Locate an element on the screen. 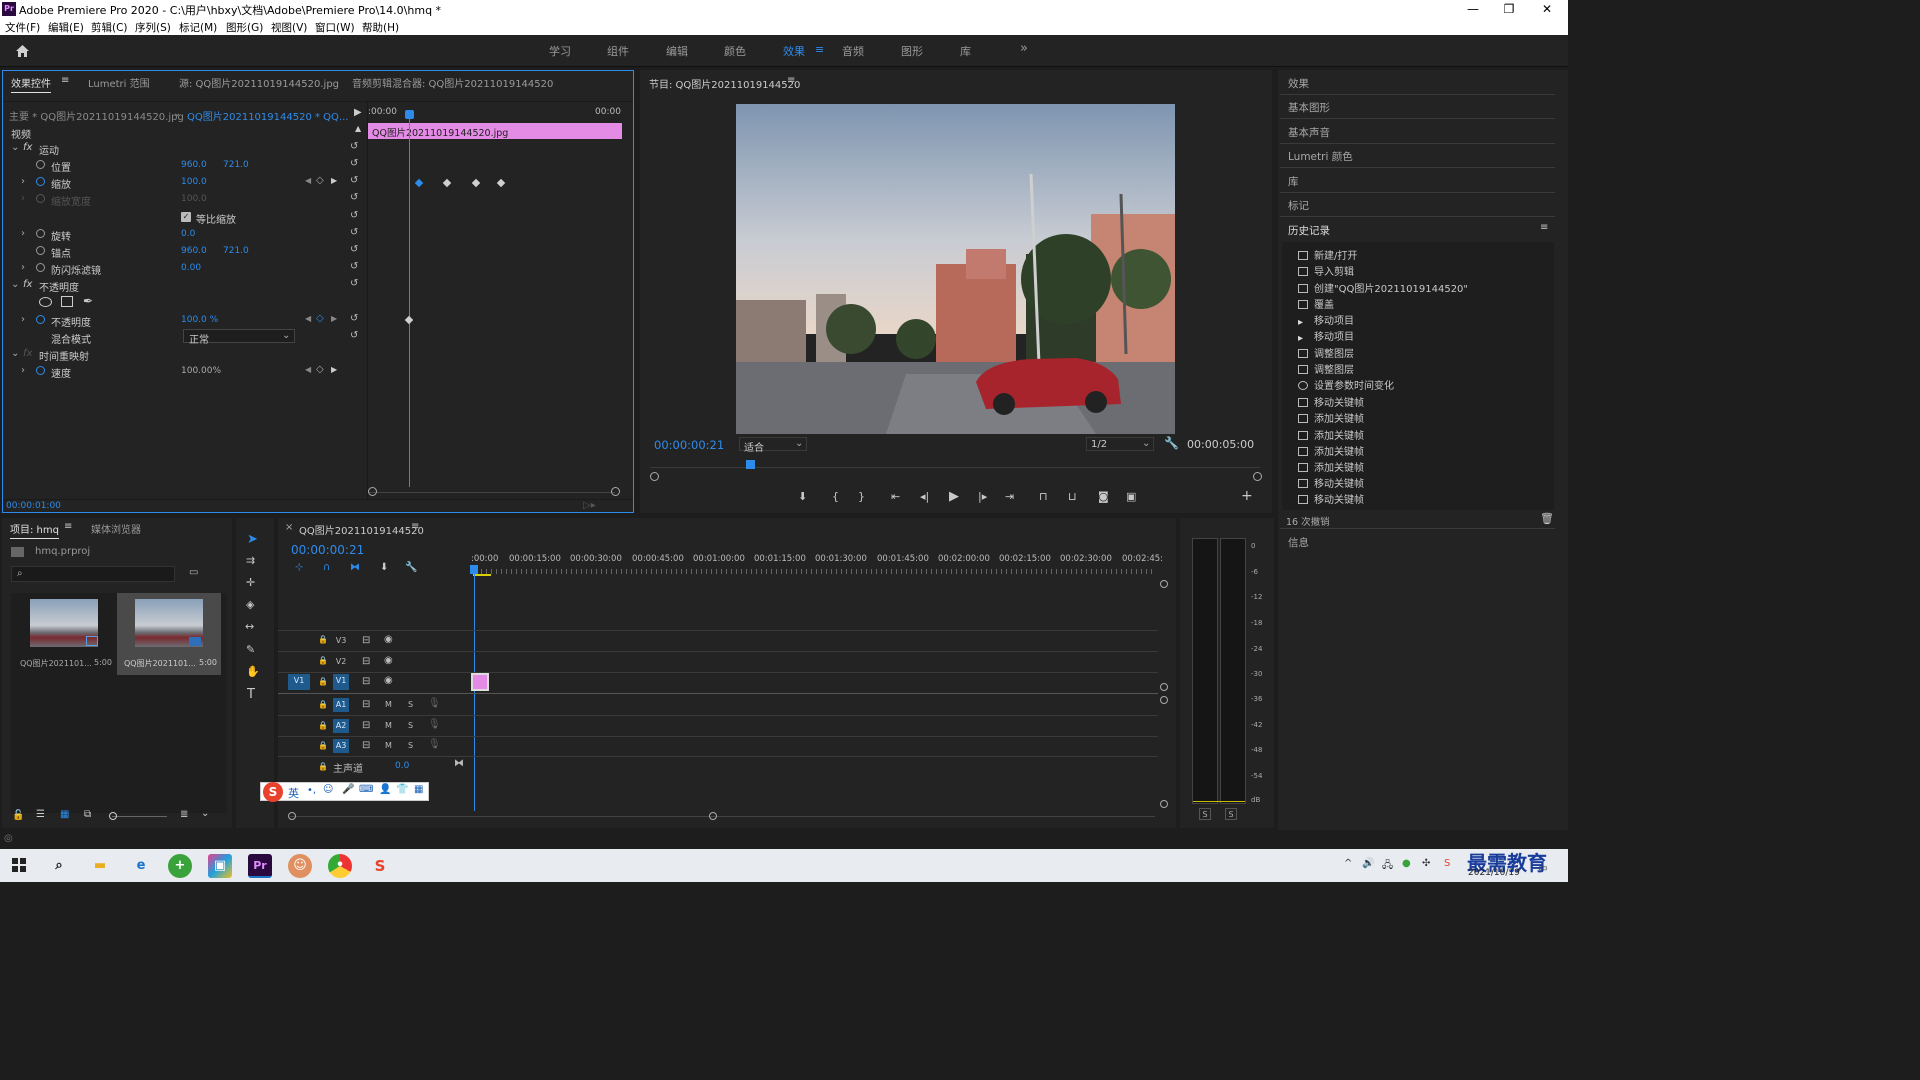 This screenshot has width=1920, height=1080. h-scroll-handle-right is located at coordinates (713, 816).